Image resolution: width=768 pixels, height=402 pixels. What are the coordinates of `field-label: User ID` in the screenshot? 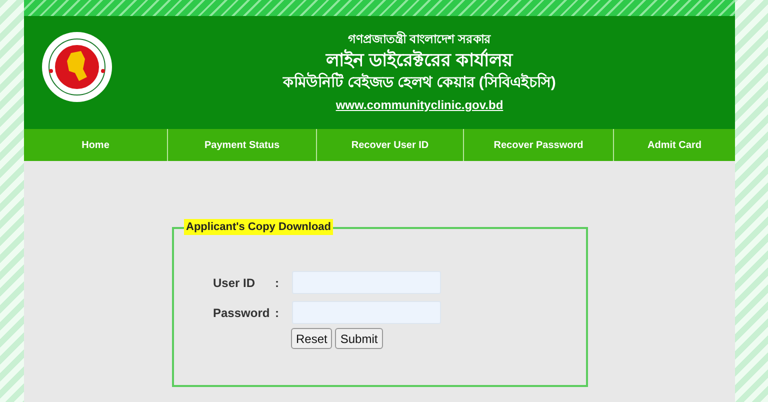 It's located at (234, 283).